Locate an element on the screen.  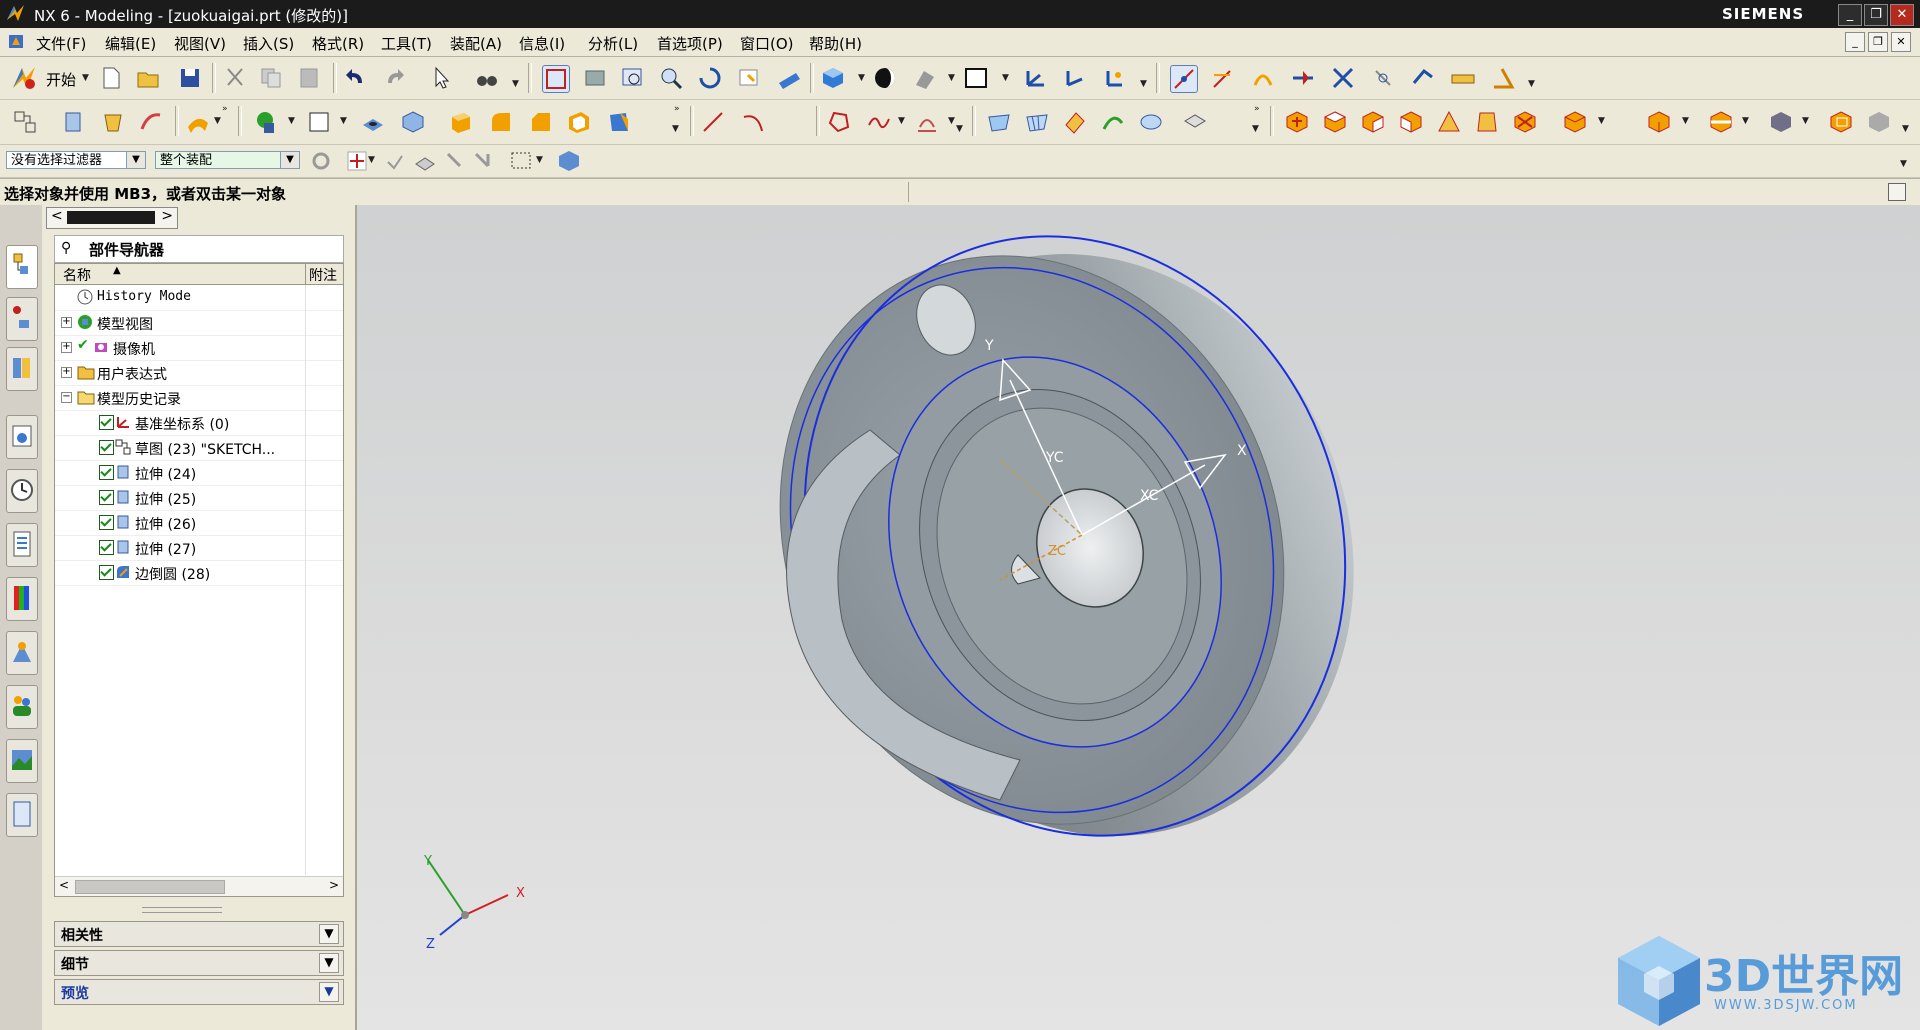
app-menu-icon is located at coordinates (17, 42).